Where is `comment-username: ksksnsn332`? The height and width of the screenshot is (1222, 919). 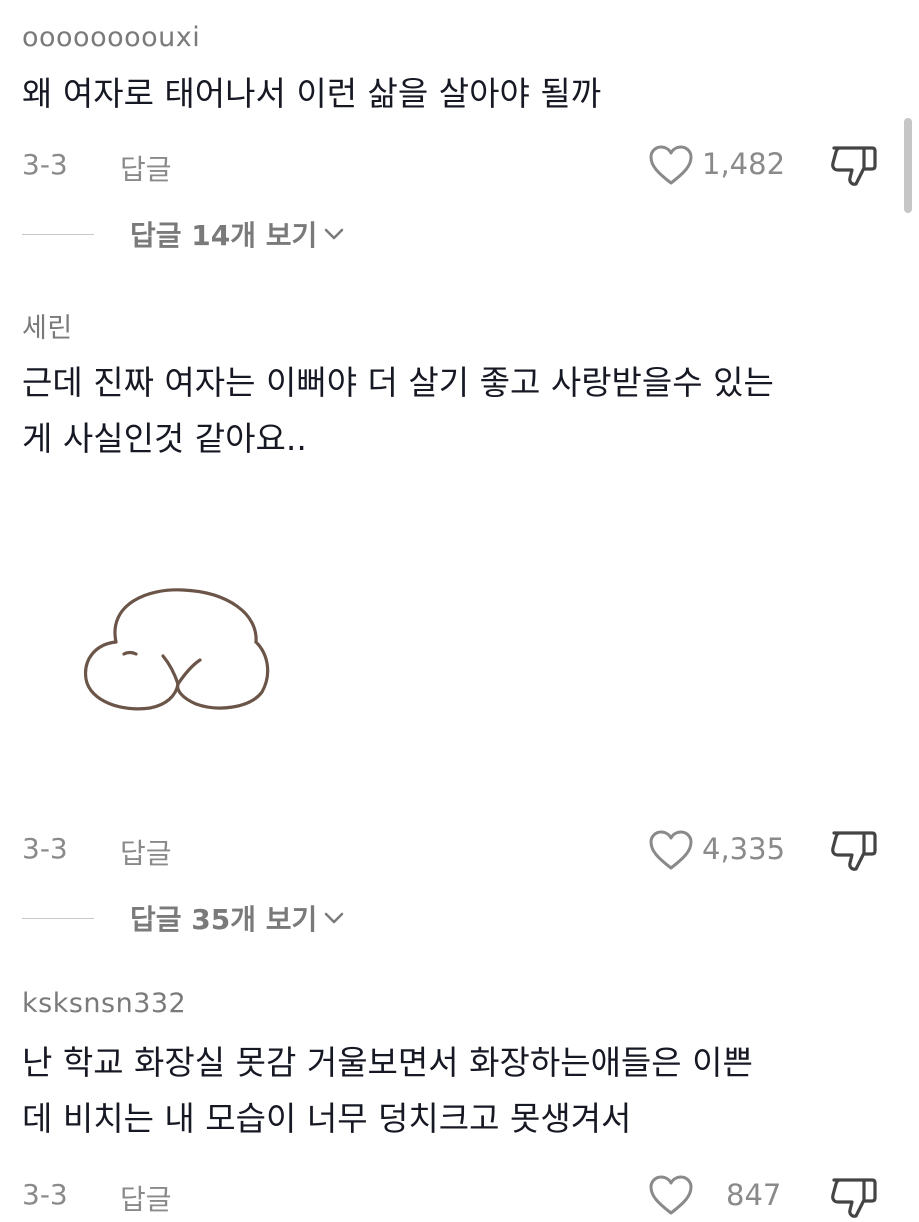 comment-username: ksksnsn332 is located at coordinates (104, 1003).